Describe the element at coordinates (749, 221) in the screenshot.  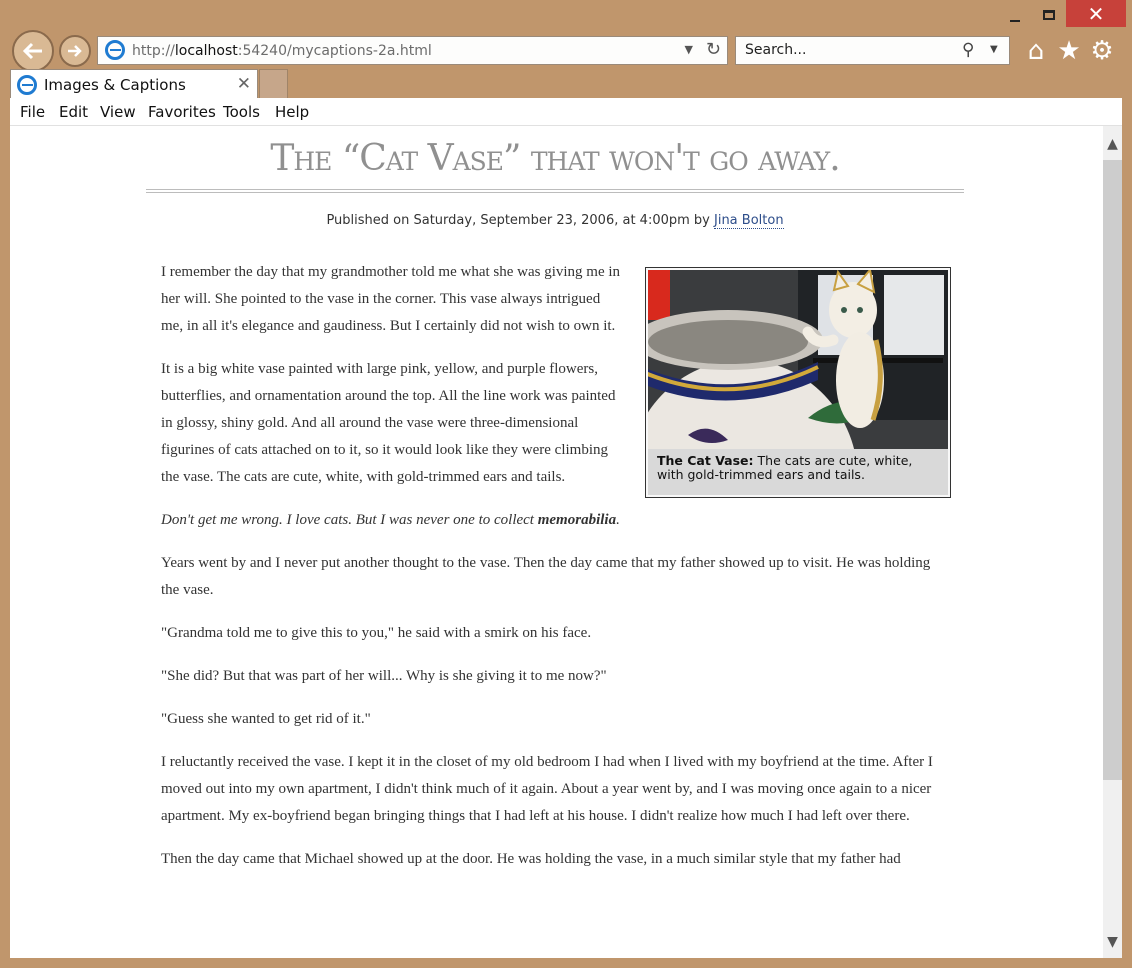
I see `author-link: Jina Bolton` at that location.